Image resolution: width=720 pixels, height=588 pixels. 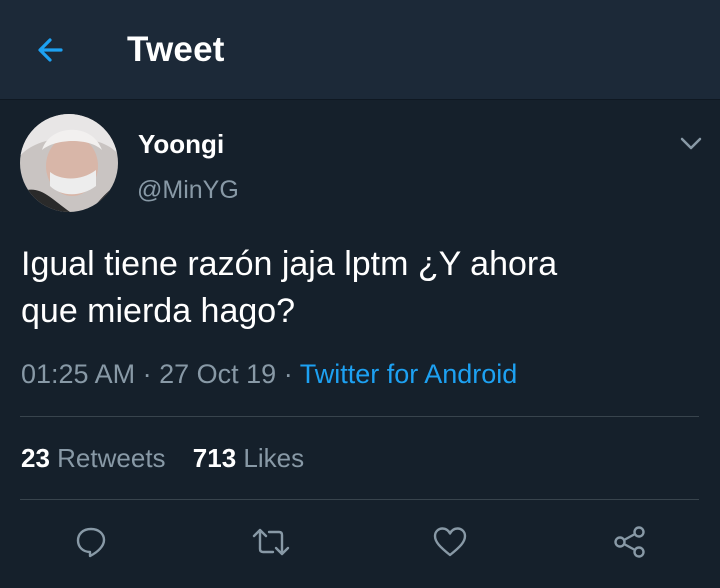 I want to click on share-icon, so click(x=629, y=542).